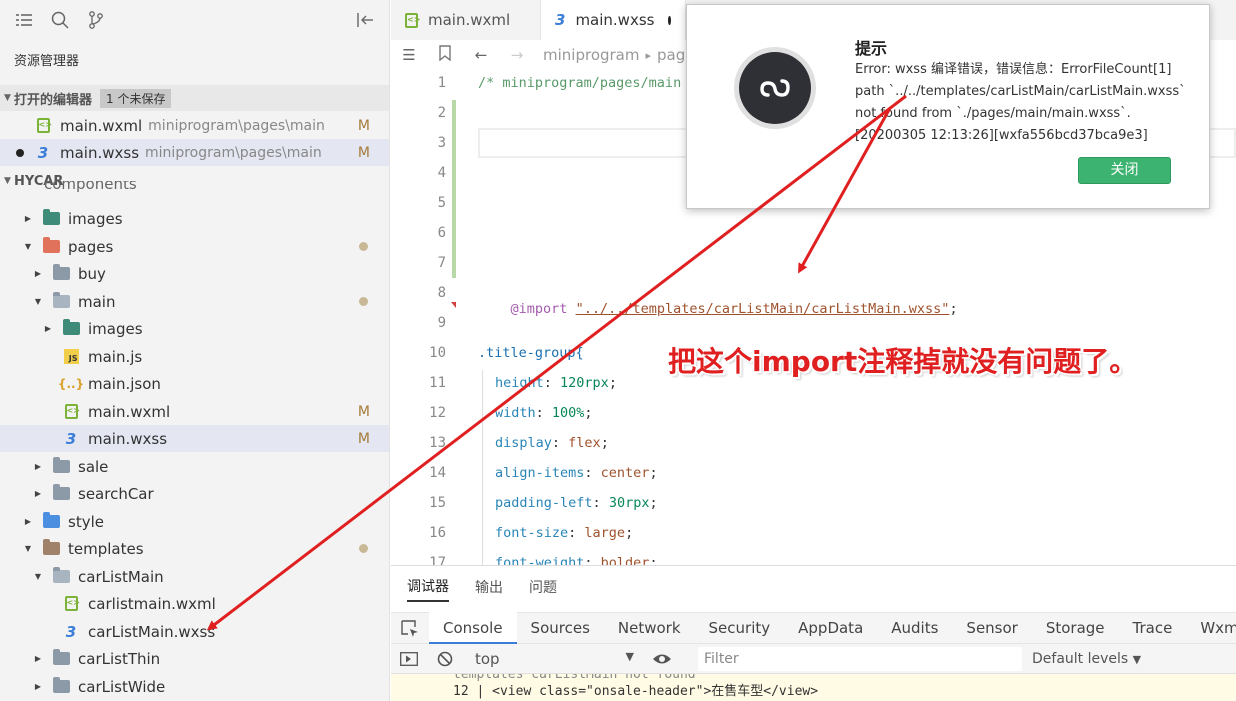 The width and height of the screenshot is (1236, 701). I want to click on tree-label: main, so click(97, 301).